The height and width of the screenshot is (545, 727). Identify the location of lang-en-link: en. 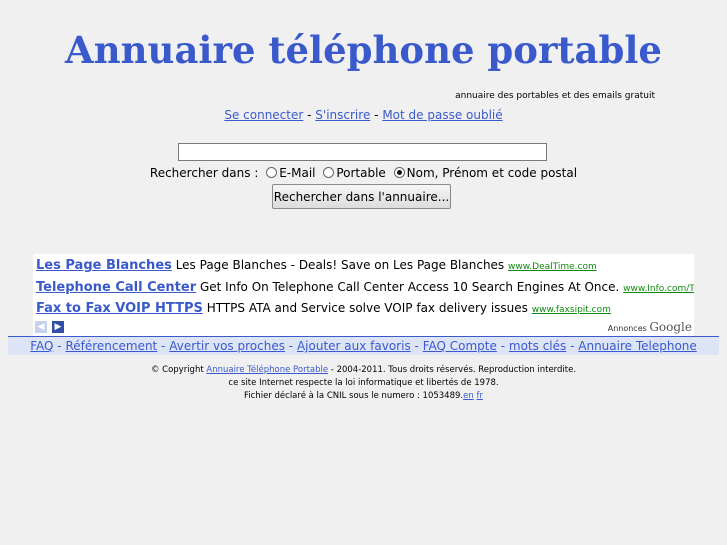
(468, 396).